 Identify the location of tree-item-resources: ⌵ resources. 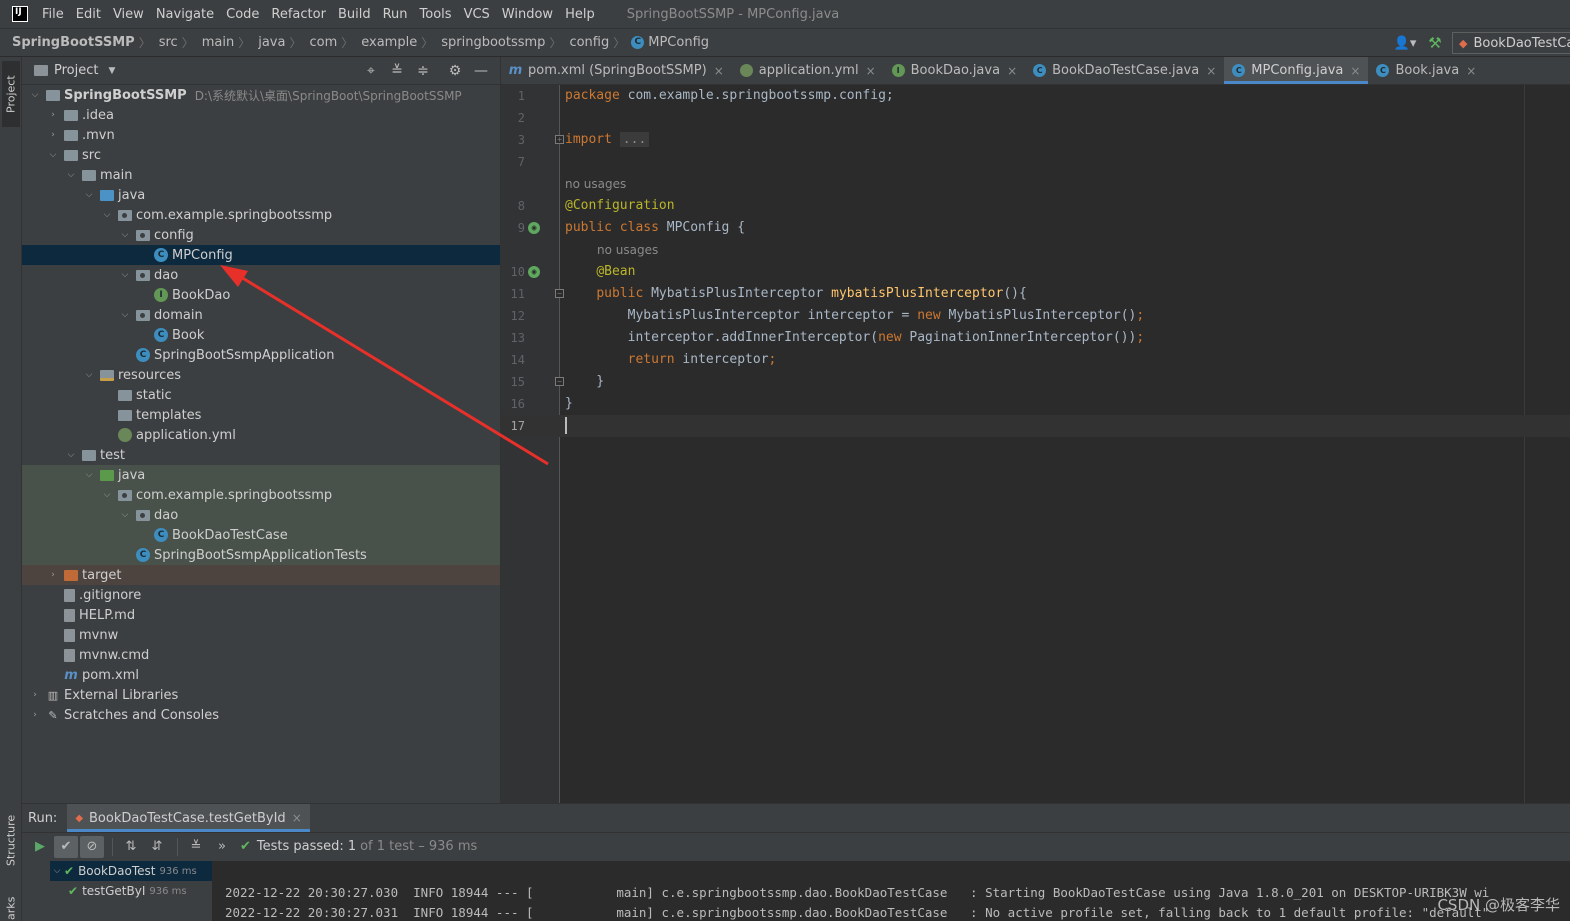
(261, 375).